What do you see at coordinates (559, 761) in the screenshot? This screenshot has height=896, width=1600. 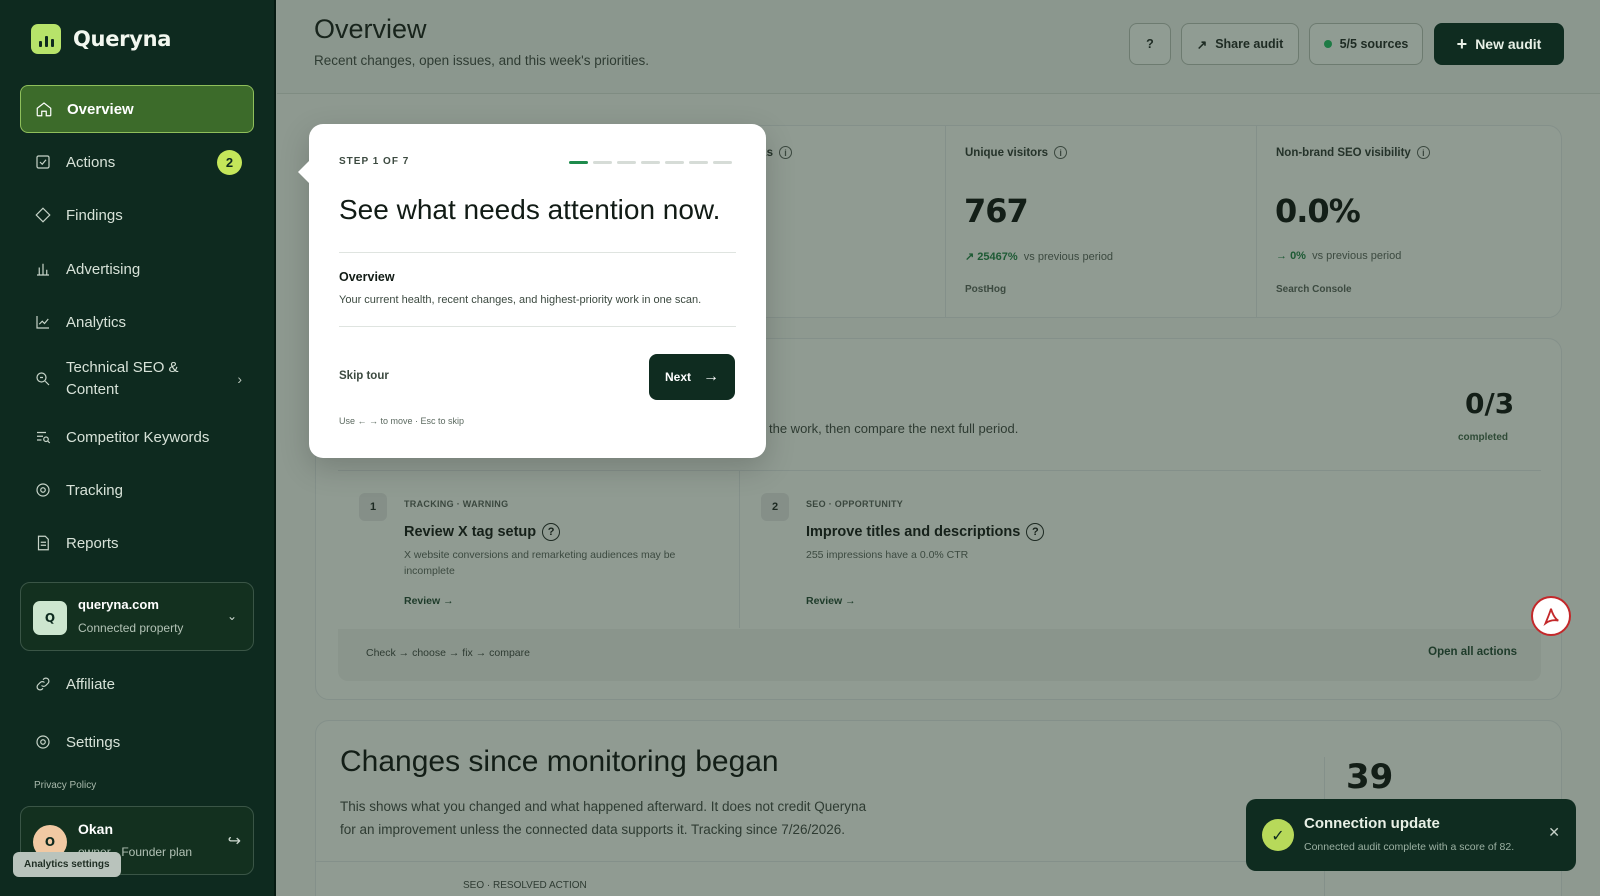 I see `changes-title: Changes since monitoring began` at bounding box center [559, 761].